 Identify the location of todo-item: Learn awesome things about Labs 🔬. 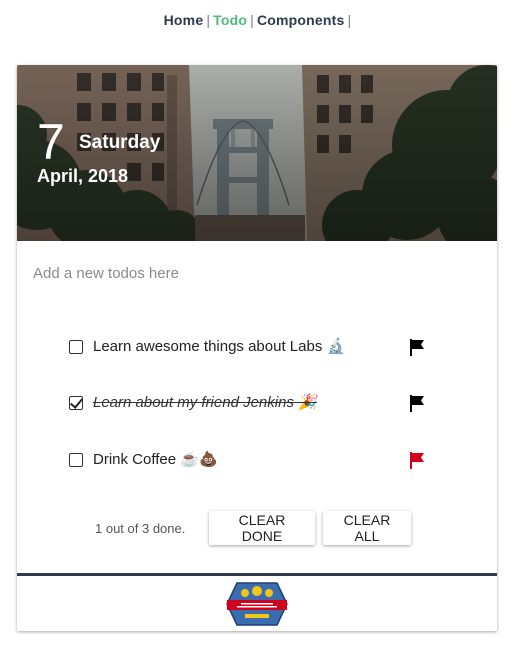
(254, 349).